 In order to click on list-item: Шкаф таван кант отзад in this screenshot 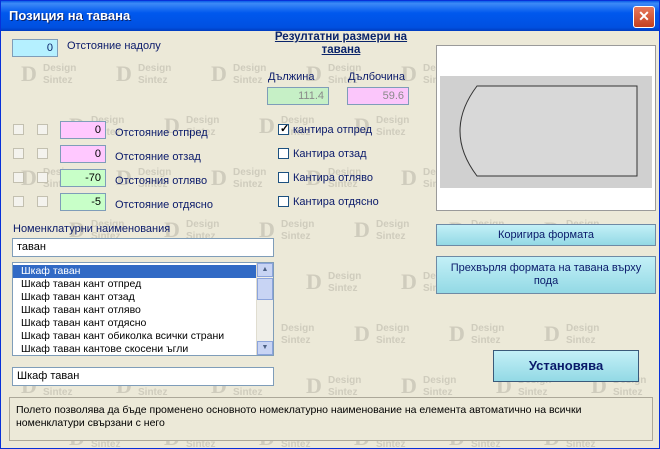, I will do `click(135, 297)`.